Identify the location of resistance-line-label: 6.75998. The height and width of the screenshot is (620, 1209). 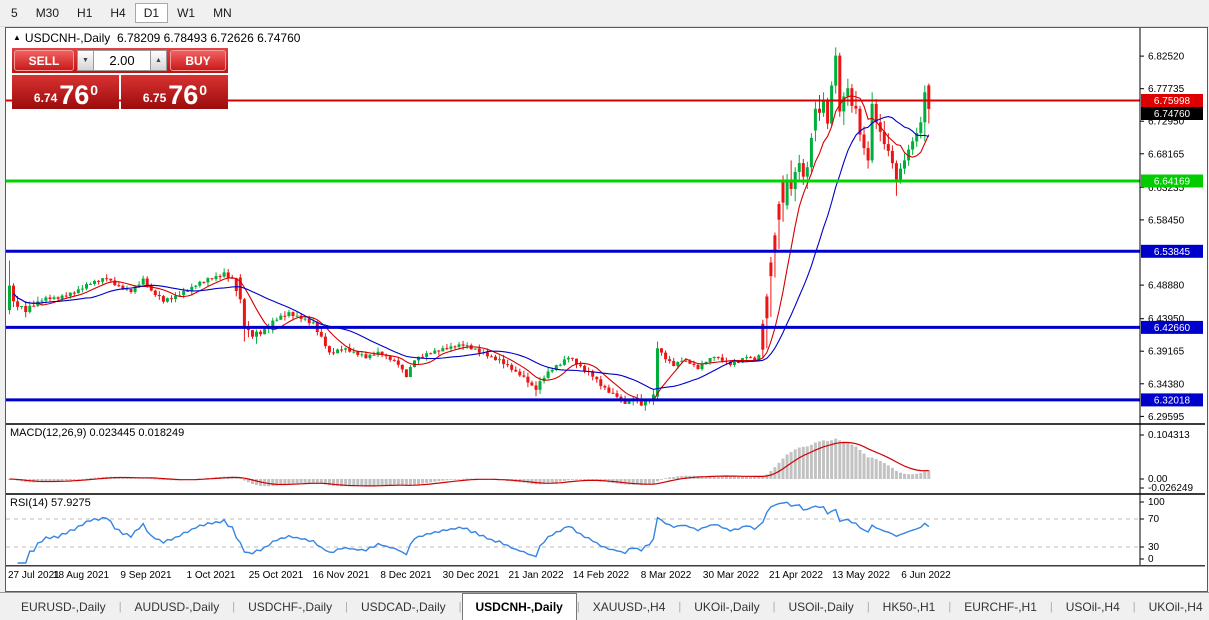
(1172, 100).